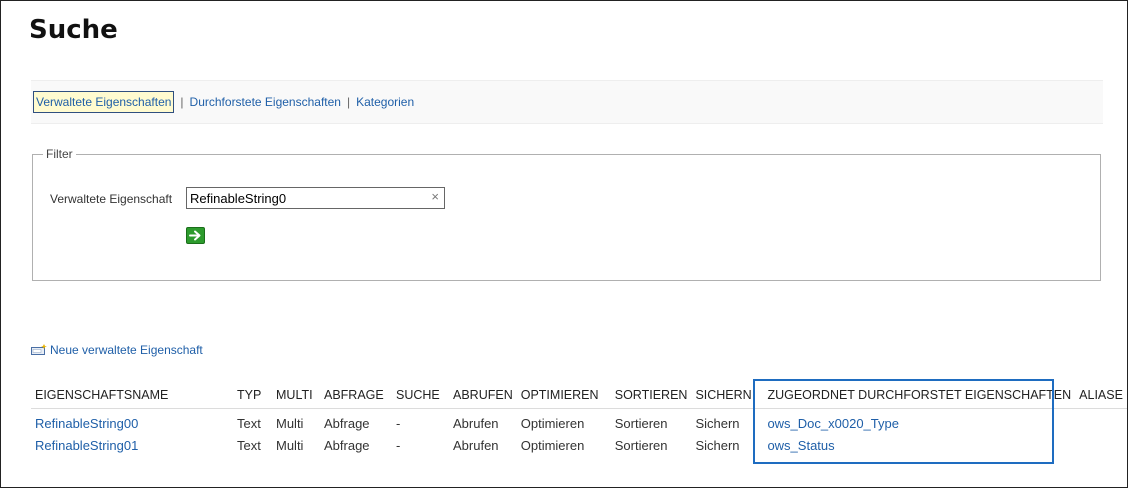  I want to click on new-property-row: Neue verwaltete Eigenschaft, so click(117, 350).